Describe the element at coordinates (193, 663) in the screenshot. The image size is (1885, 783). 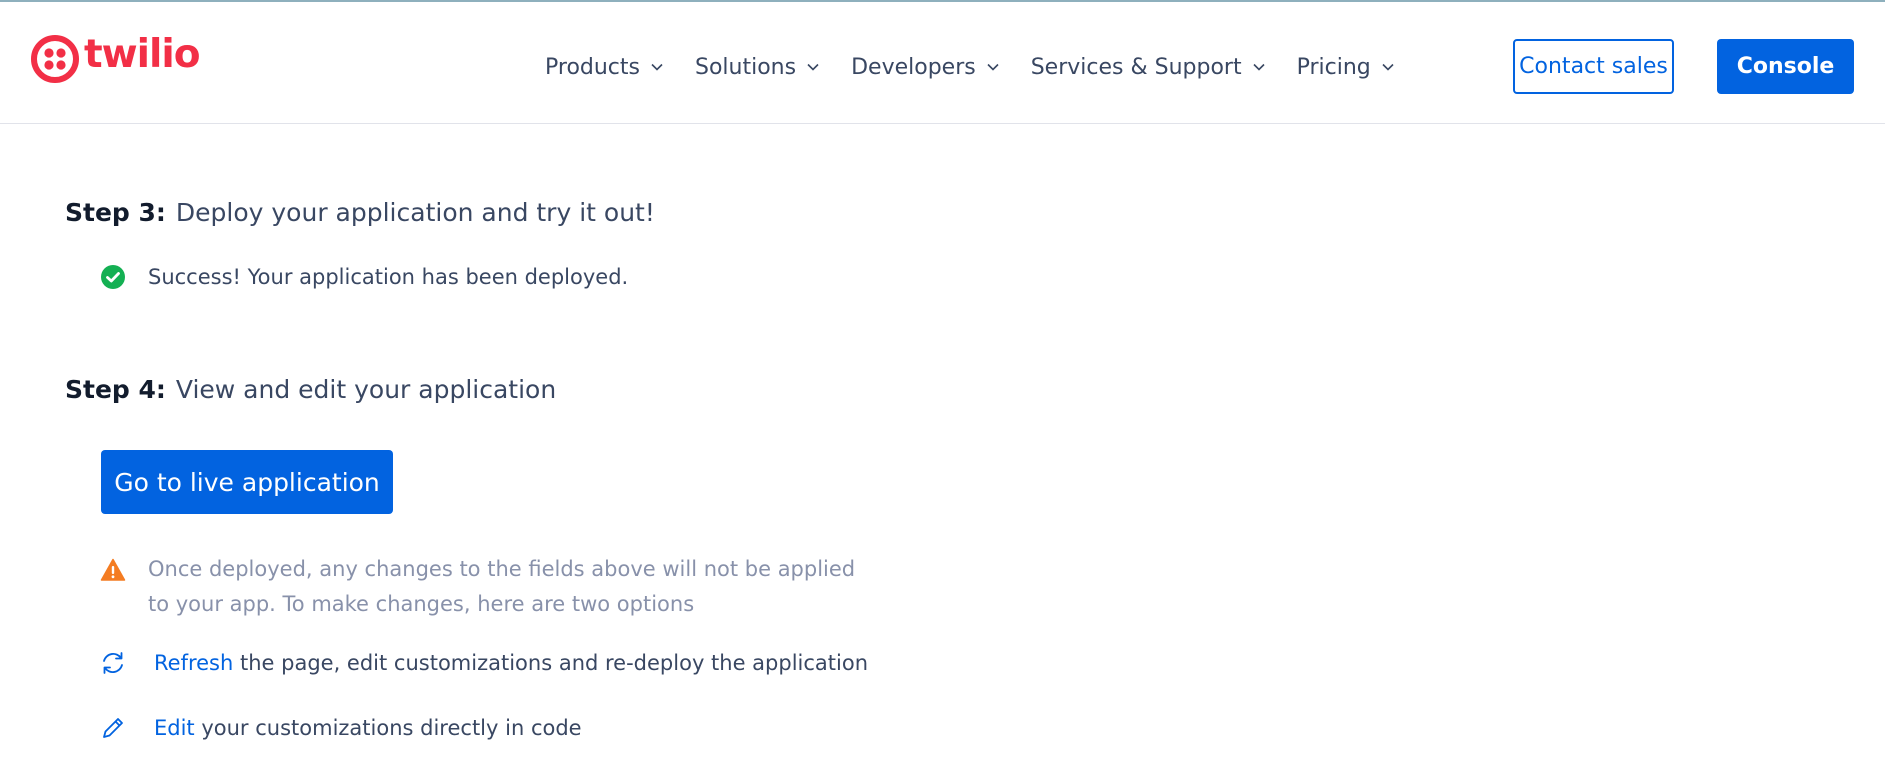
I see `refresh-link: Refresh` at that location.